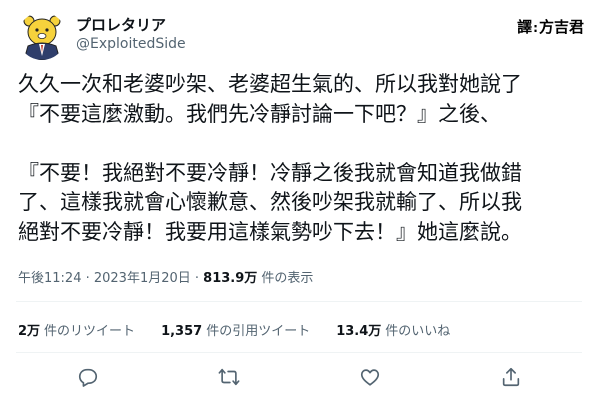 The image size is (598, 404). I want to click on avatar-image, so click(42, 36).